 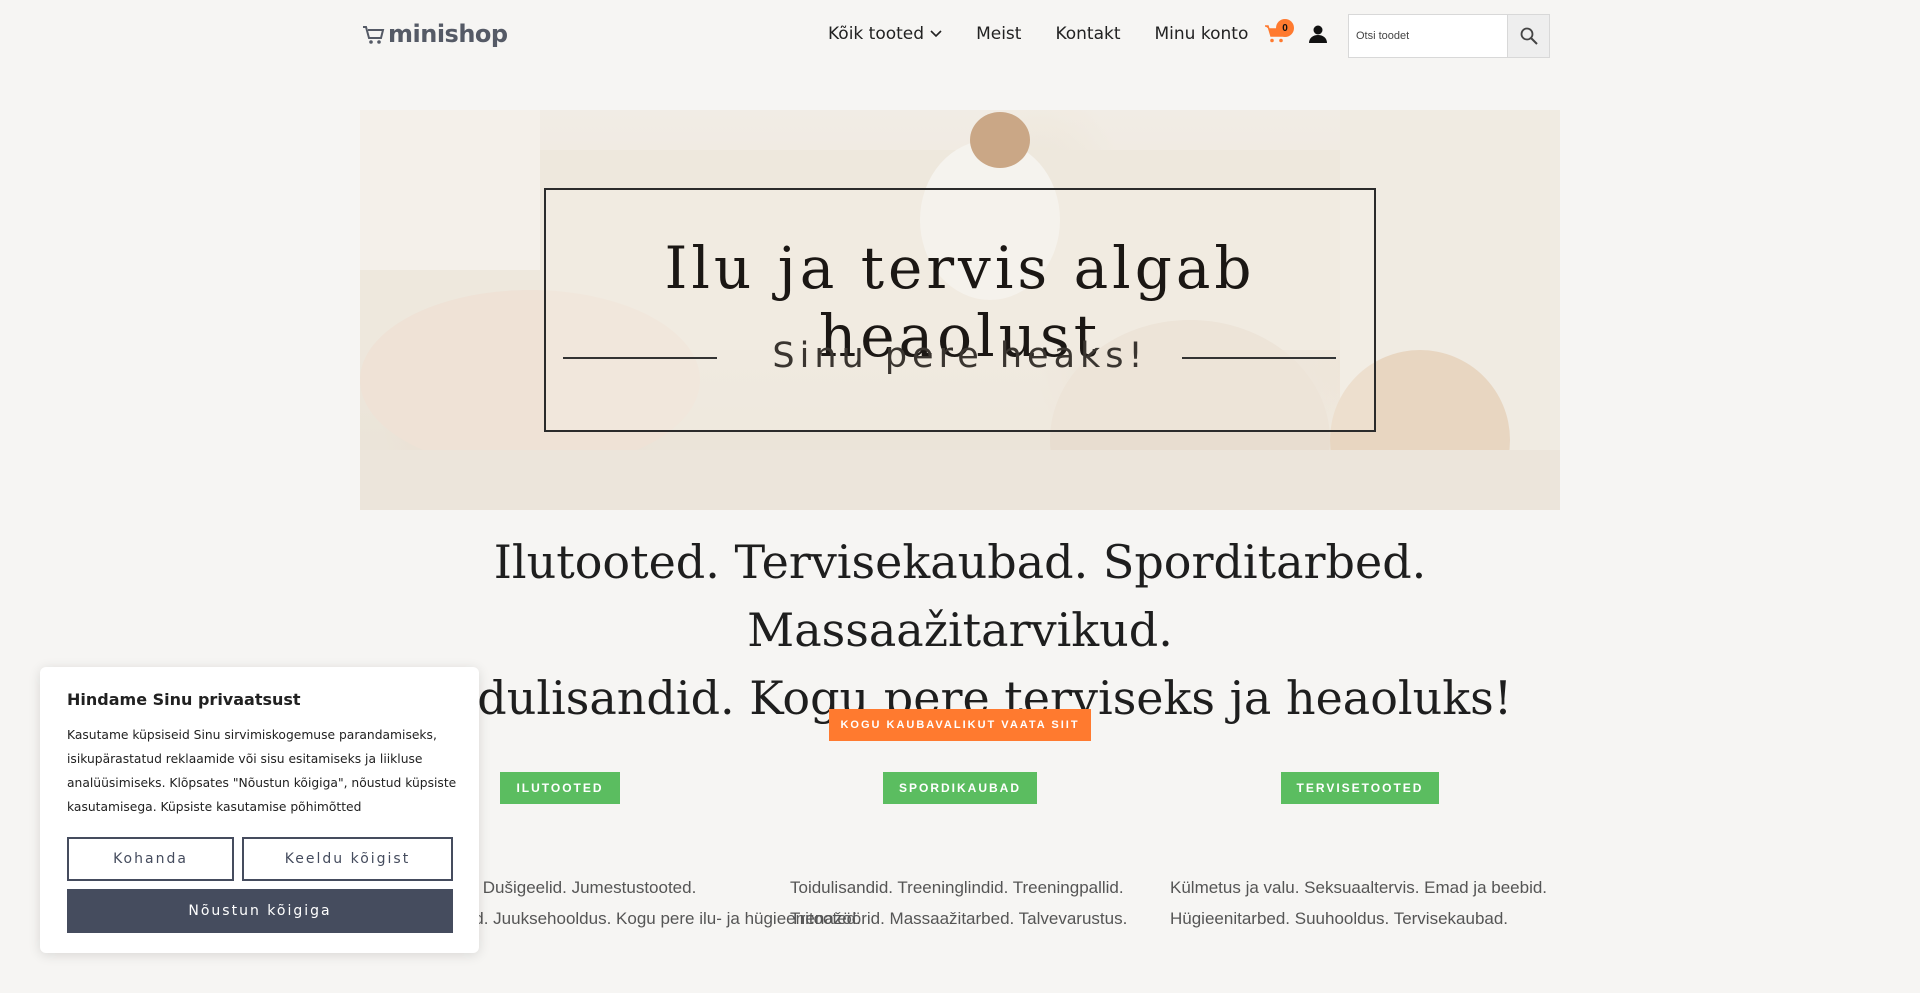 I want to click on main-nav: Kõik tooted Meist Kontakt Minu konto, so click(x=1038, y=34).